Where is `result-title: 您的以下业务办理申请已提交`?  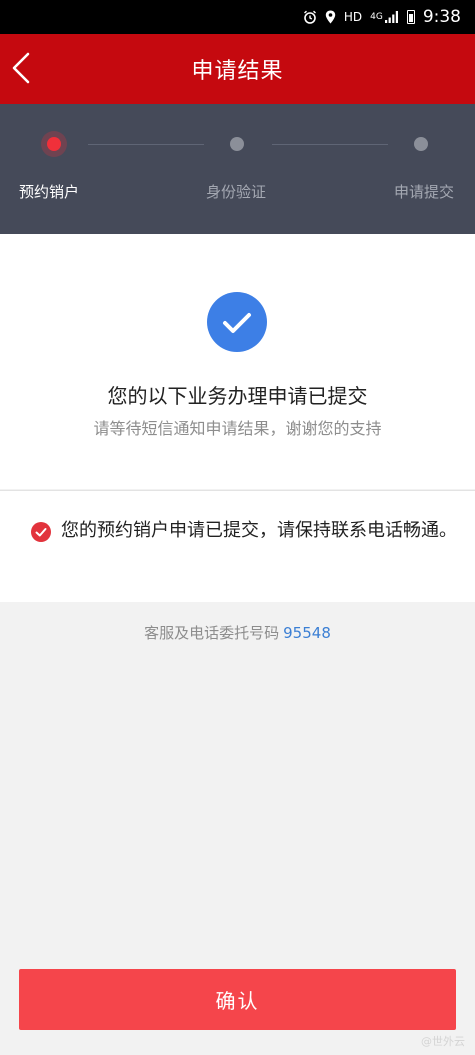
result-title: 您的以下业务办理申请已提交 is located at coordinates (237, 396).